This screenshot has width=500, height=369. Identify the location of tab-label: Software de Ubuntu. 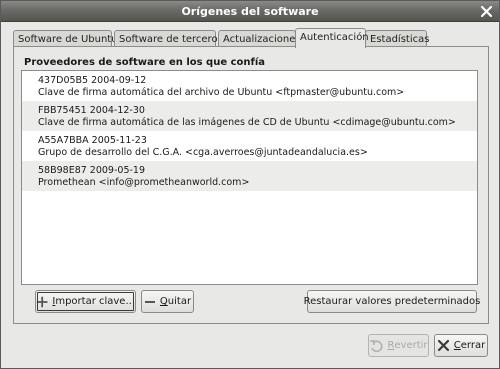
(68, 39).